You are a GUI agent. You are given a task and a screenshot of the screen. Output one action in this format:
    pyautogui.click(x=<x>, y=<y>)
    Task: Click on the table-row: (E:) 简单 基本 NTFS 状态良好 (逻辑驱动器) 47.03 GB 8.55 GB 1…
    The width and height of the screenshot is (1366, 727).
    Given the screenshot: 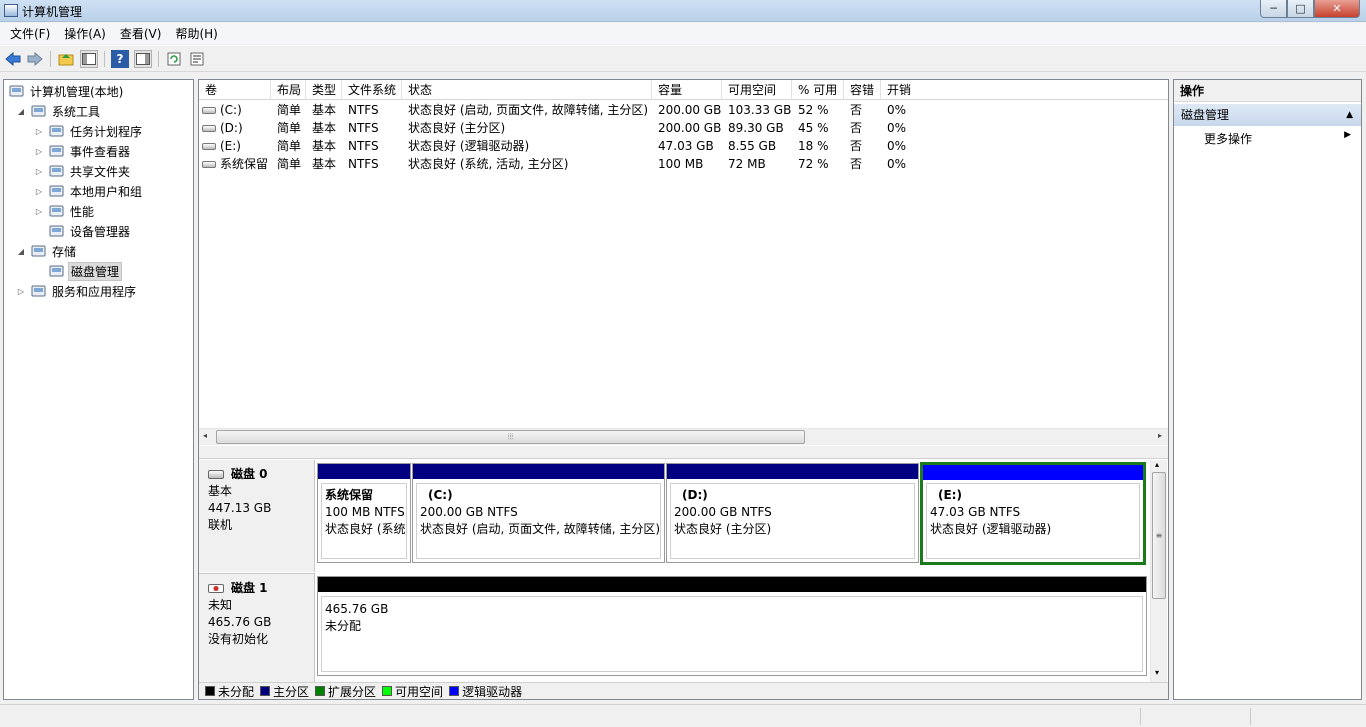 What is the action you would take?
    pyautogui.click(x=683, y=146)
    